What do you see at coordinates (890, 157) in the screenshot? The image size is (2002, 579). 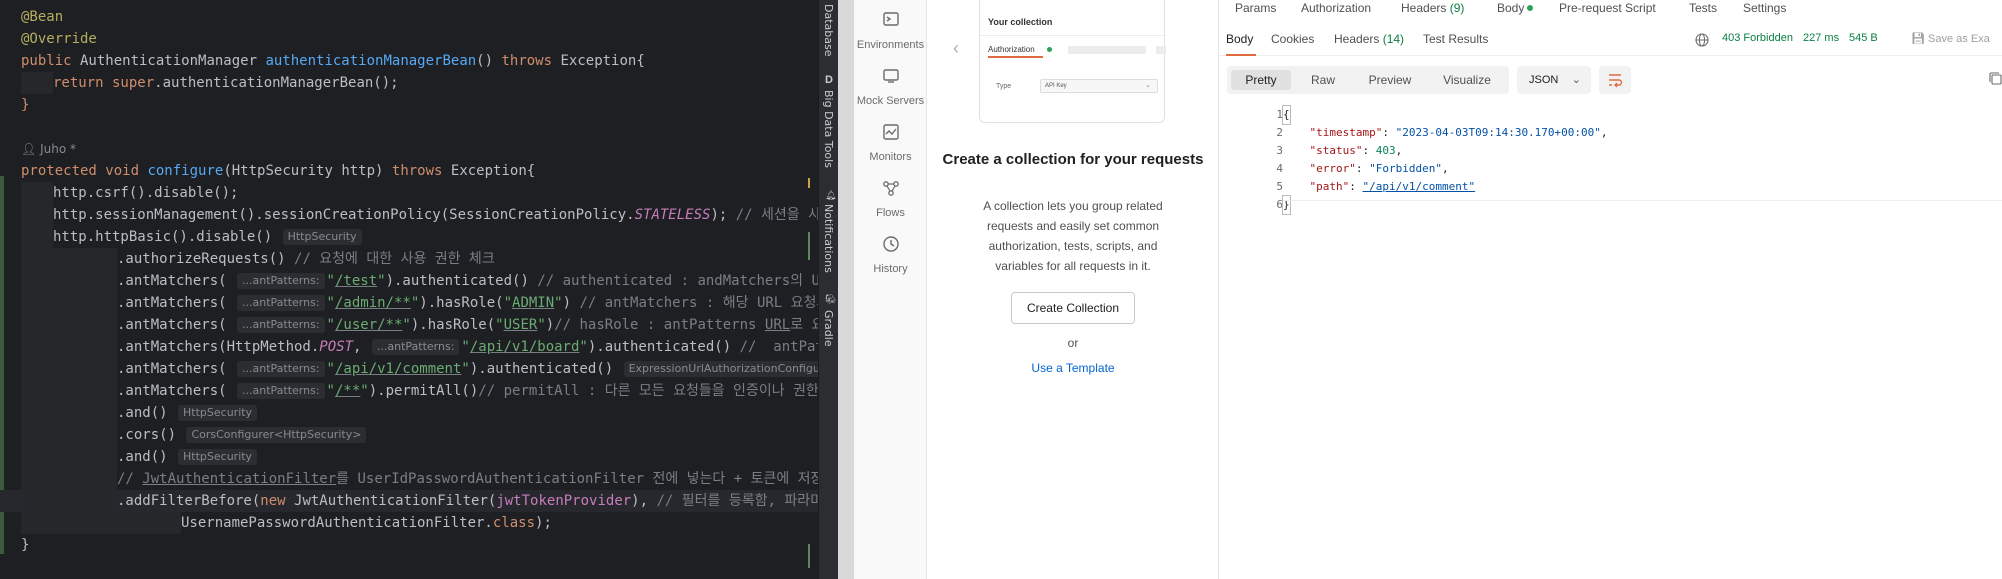 I see `nav-label: Monitors` at bounding box center [890, 157].